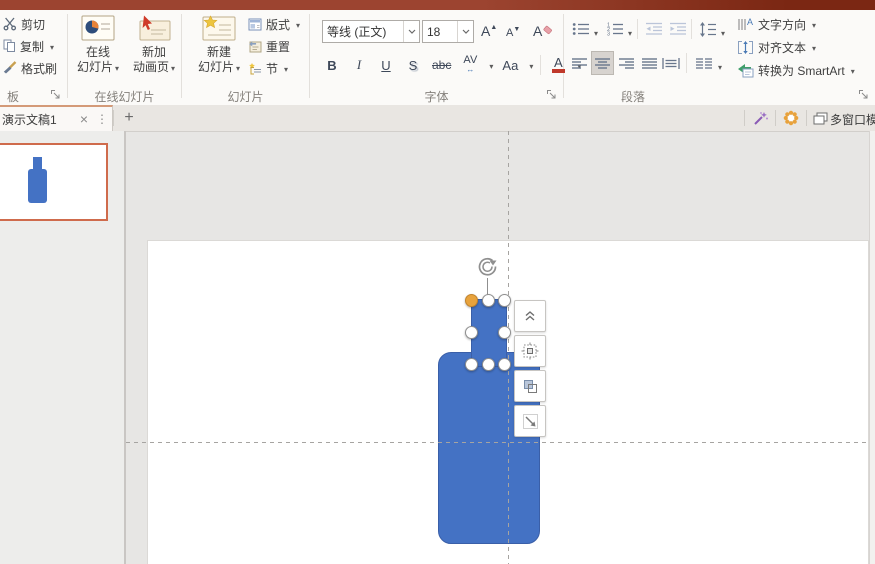  What do you see at coordinates (12, 97) in the screenshot?
I see `clipboard-group-label: 板` at bounding box center [12, 97].